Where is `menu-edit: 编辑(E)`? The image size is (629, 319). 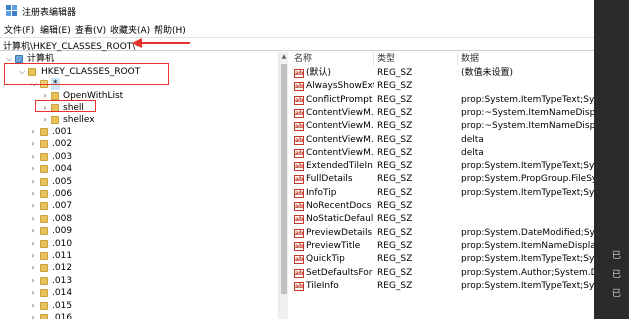 menu-edit: 编辑(E) is located at coordinates (55, 29).